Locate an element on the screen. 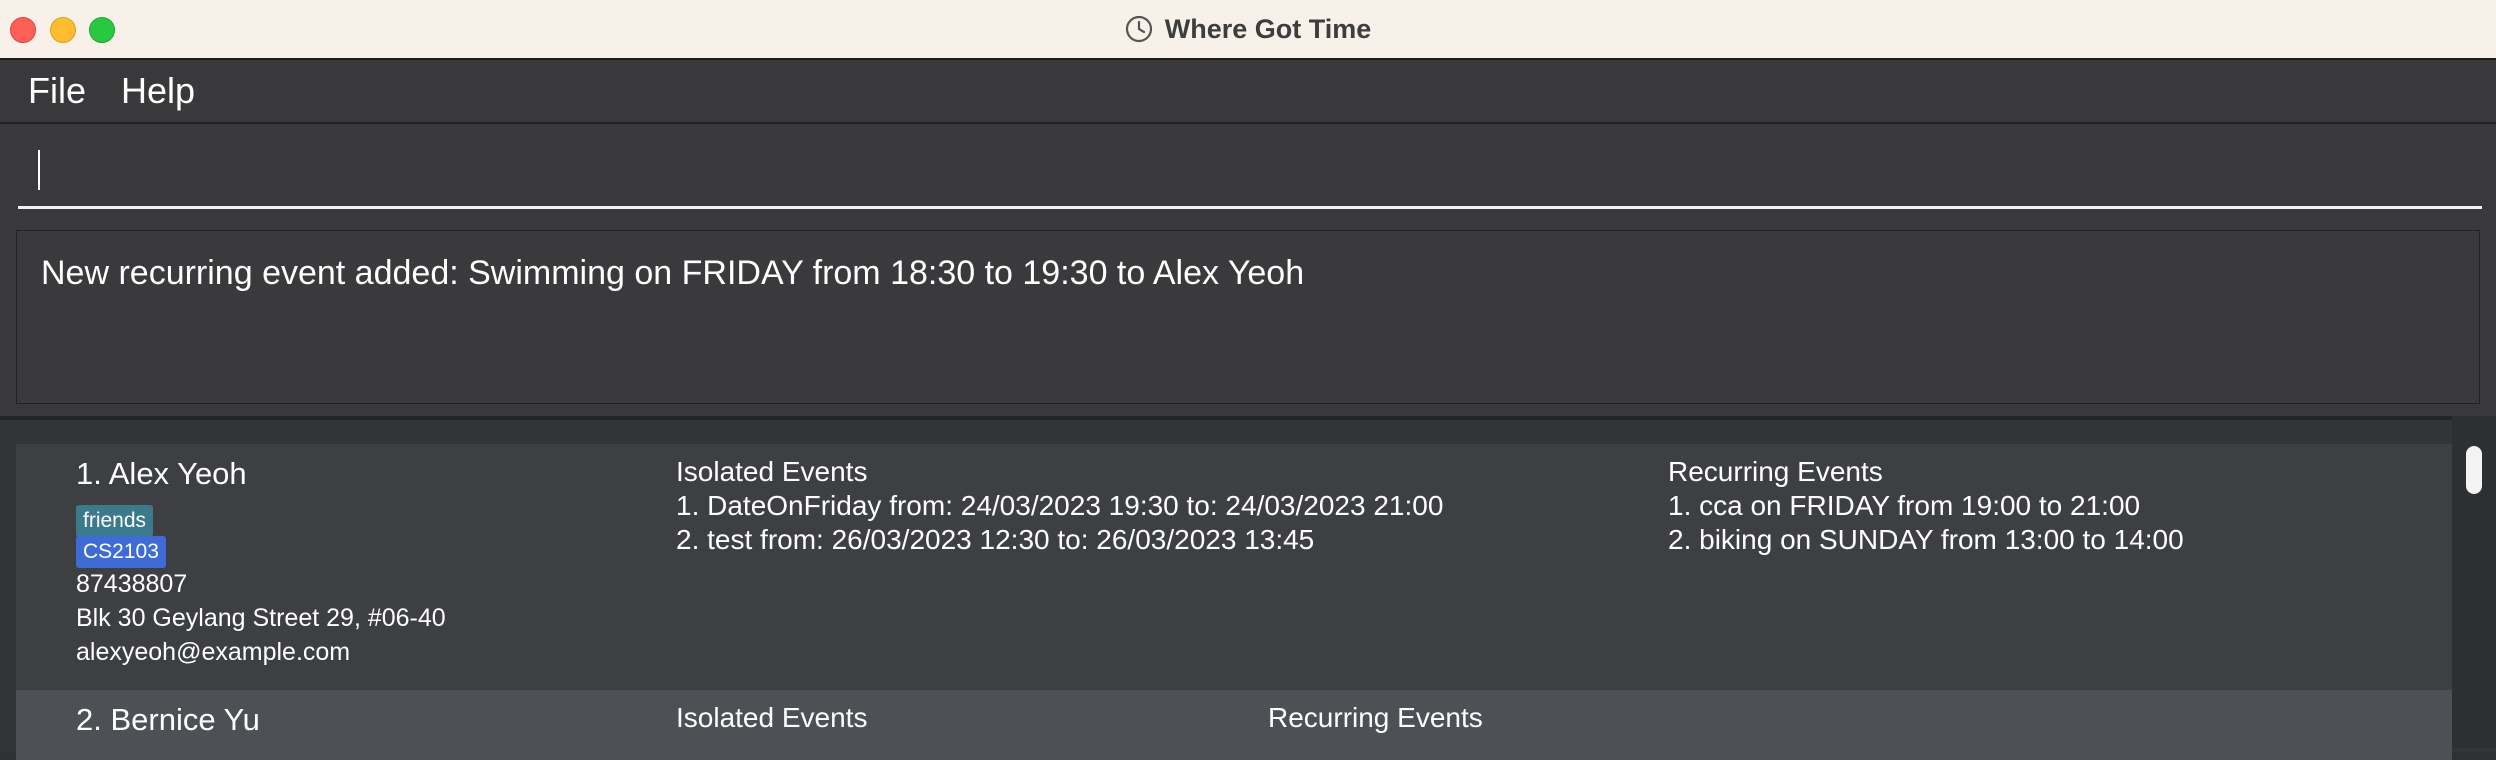 Image resolution: width=2496 pixels, height=760 pixels. menu-help: Help is located at coordinates (158, 91).